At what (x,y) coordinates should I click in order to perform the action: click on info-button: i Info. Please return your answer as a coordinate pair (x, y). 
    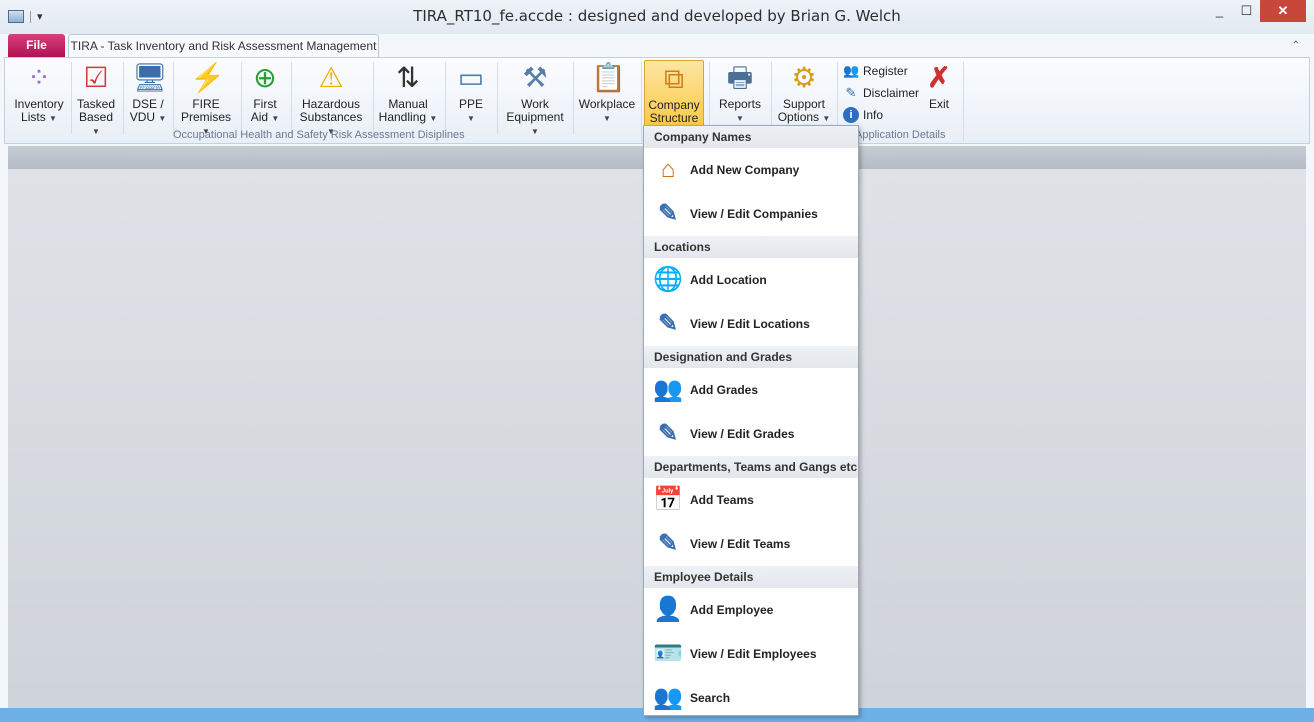
    Looking at the image, I should click on (863, 115).